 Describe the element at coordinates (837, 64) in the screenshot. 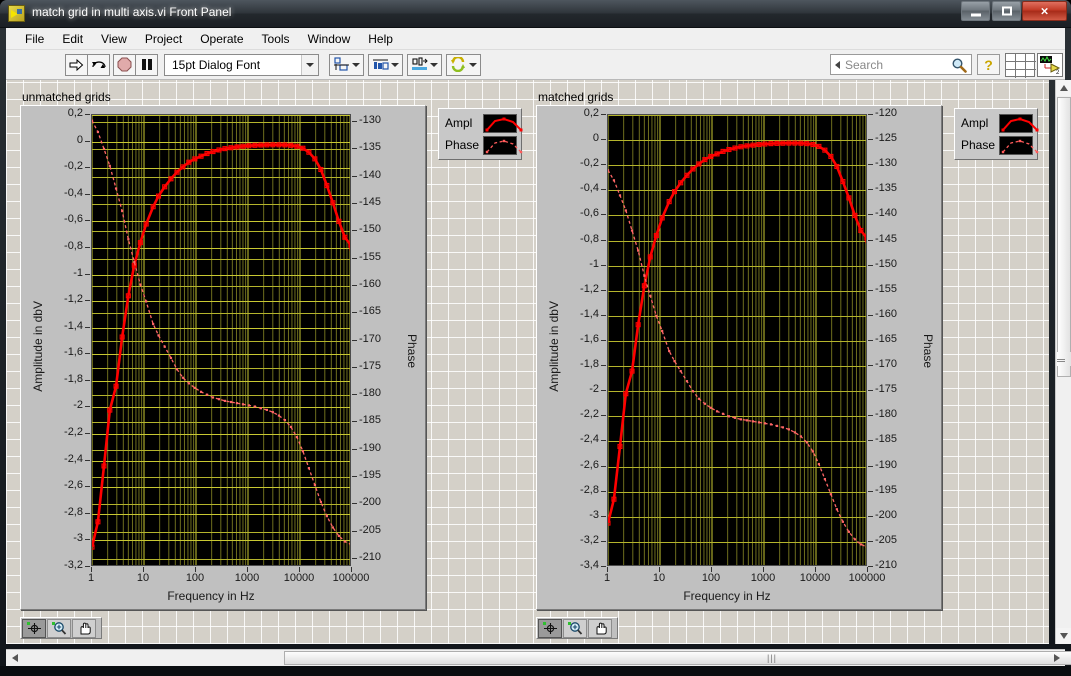

I see `search-caret-icon` at that location.